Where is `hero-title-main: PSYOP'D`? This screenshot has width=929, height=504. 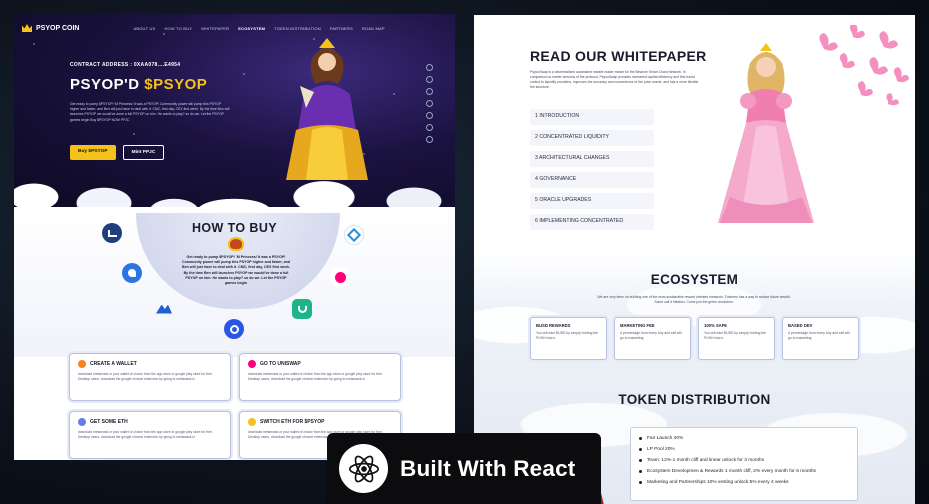
hero-title-main: PSYOP'D is located at coordinates (107, 84).